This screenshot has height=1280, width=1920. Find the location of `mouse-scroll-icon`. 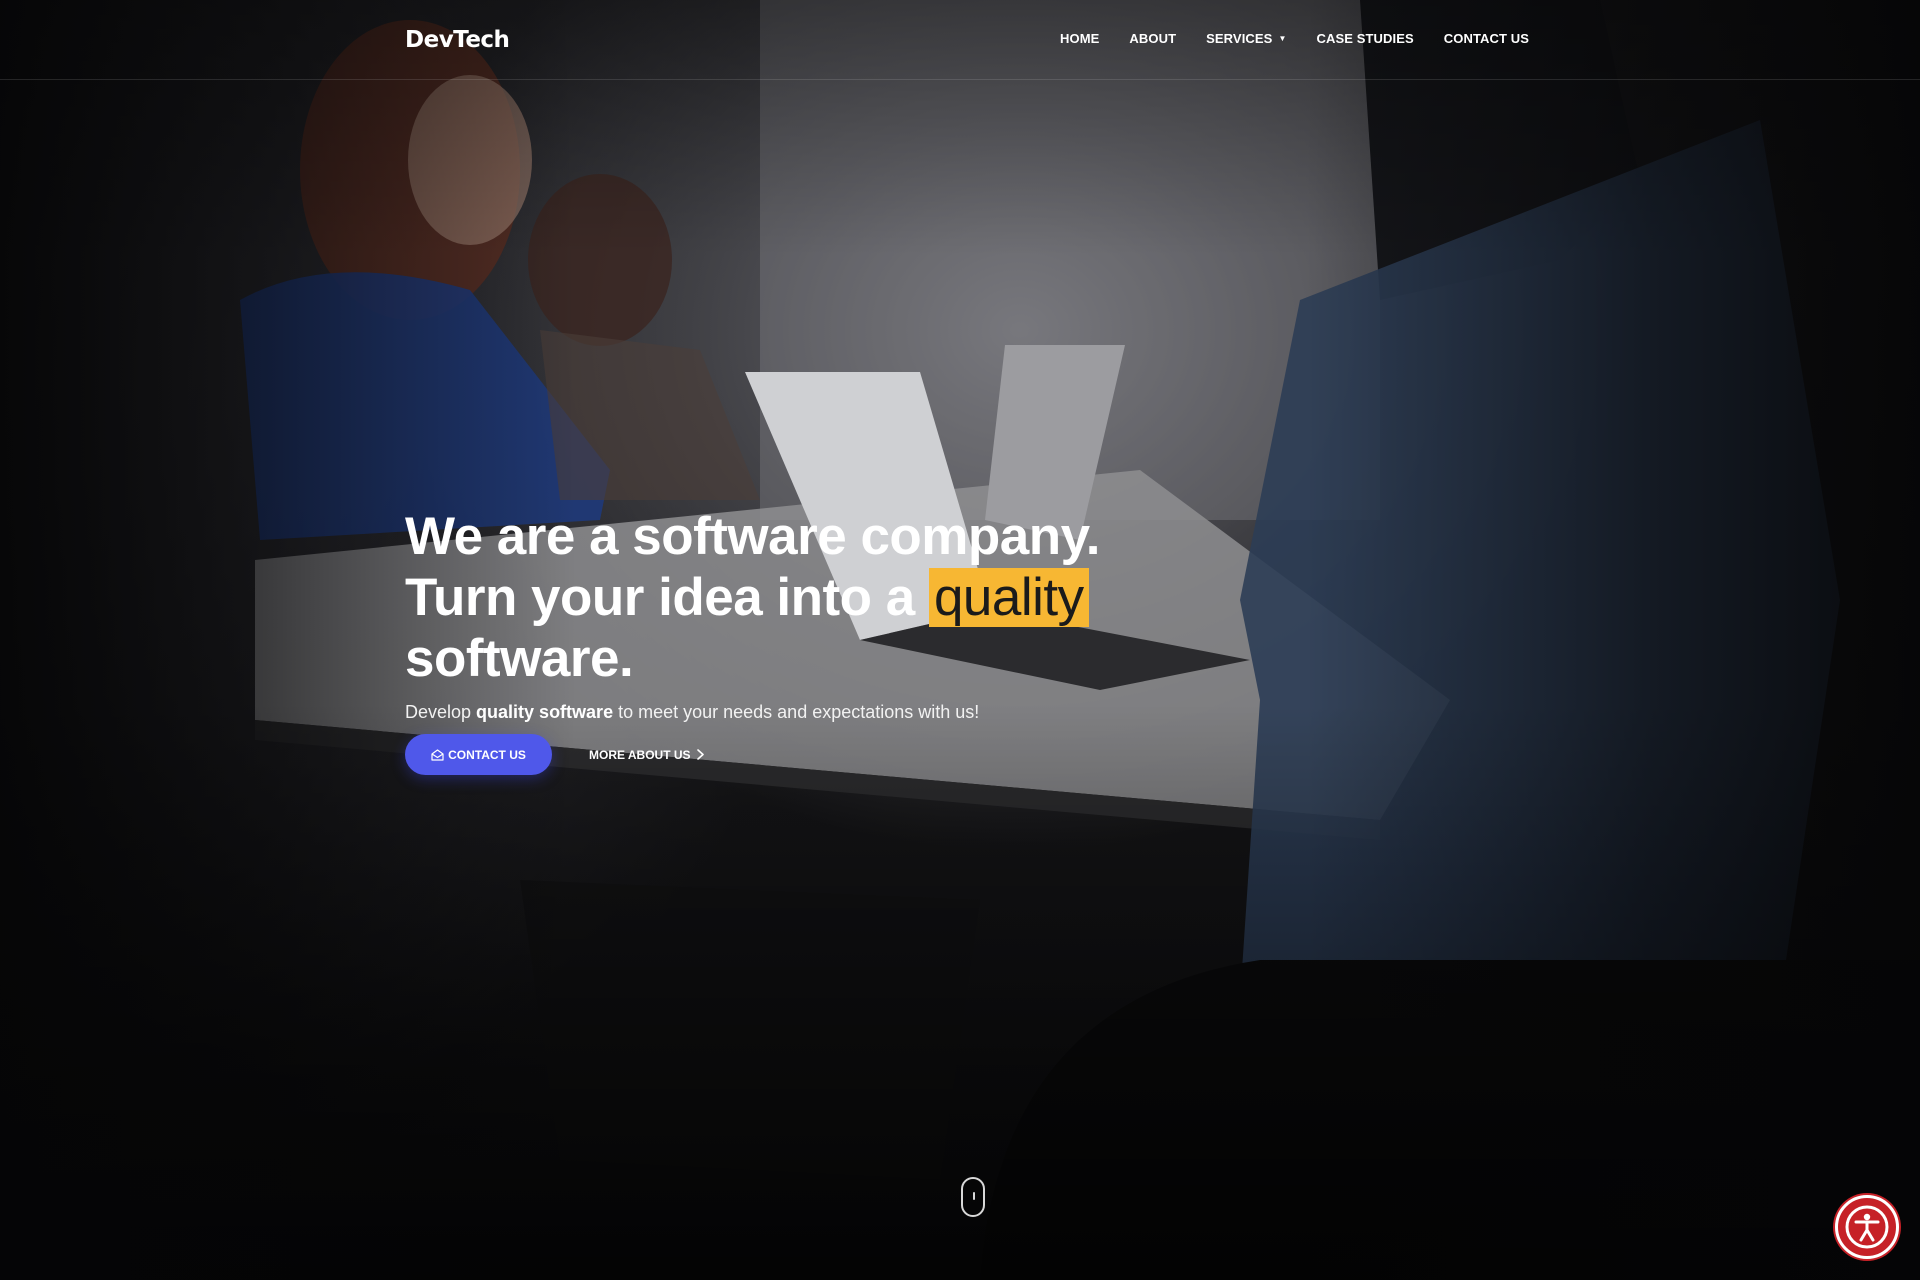

mouse-scroll-icon is located at coordinates (973, 1197).